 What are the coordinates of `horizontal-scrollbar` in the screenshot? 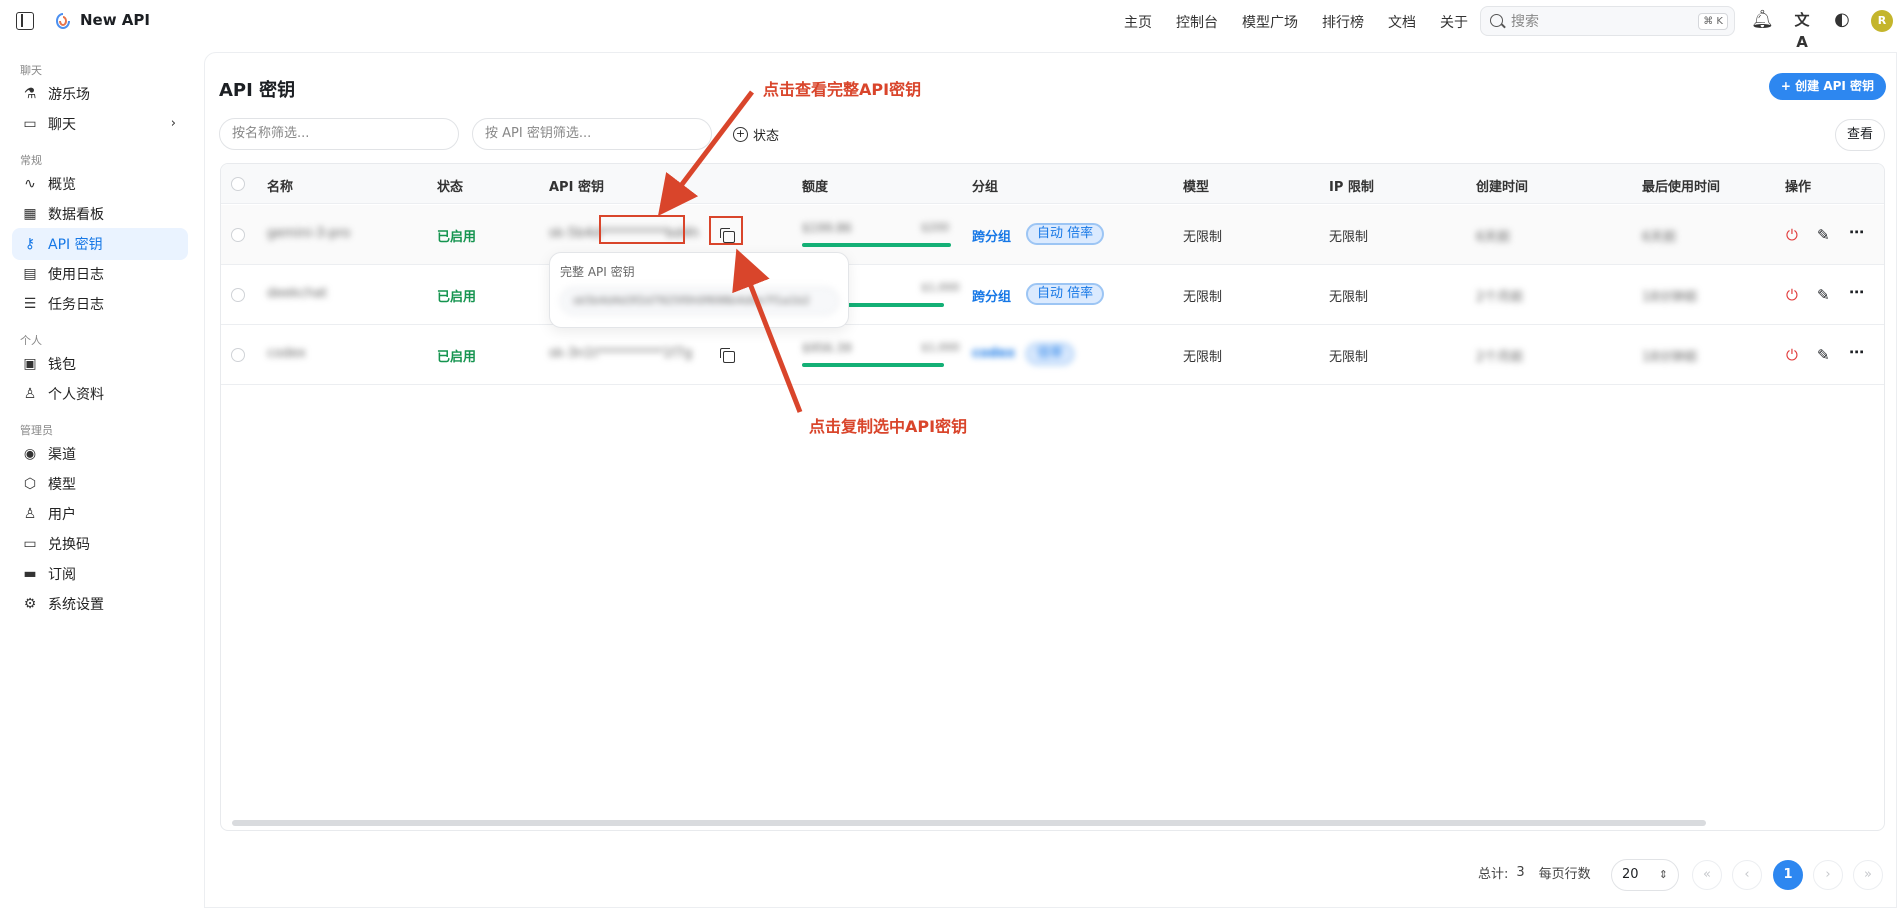 It's located at (969, 823).